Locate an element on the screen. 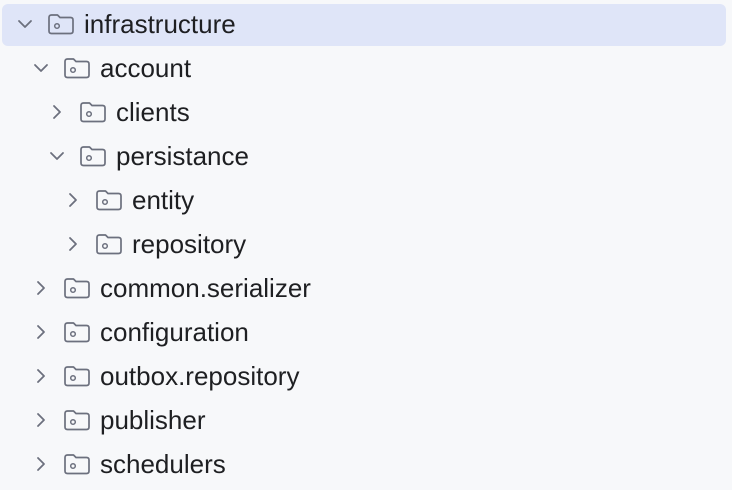  tree-node-entity: entity is located at coordinates (366, 200).